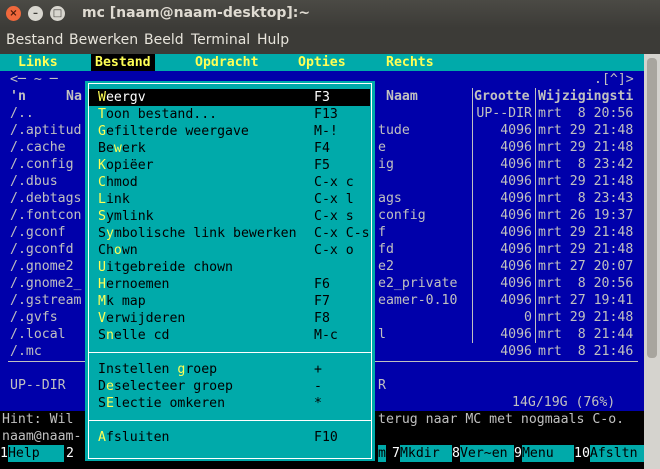 This screenshot has height=469, width=660. Describe the element at coordinates (230, 301) in the screenshot. I see `menu-item: Mk map F7` at that location.